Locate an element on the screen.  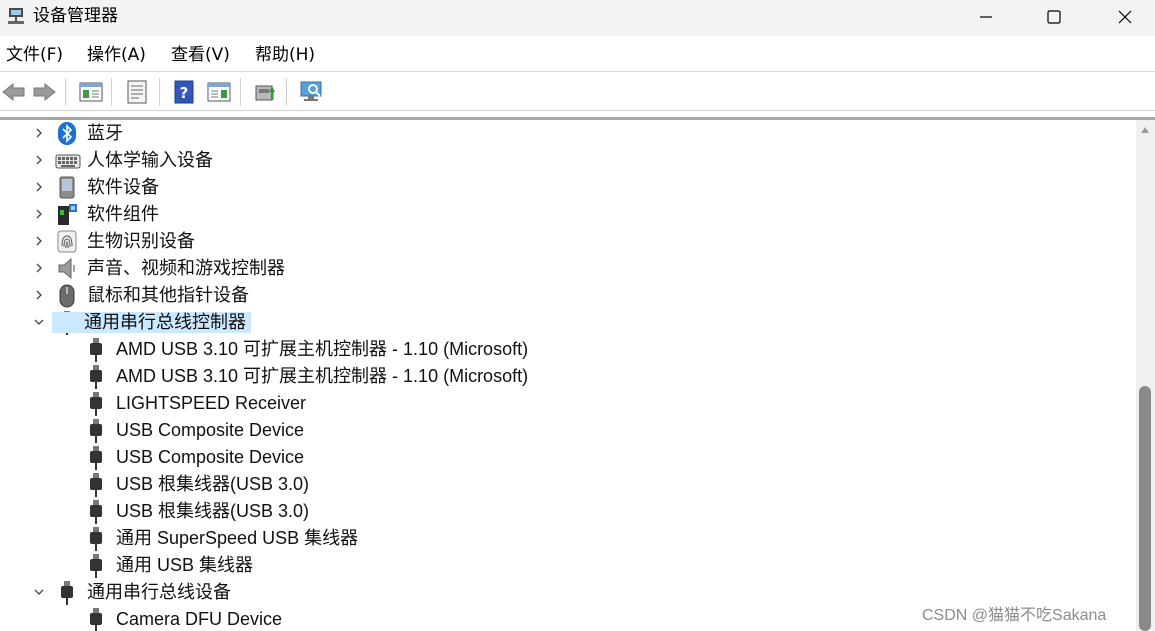
vertical-scrollbar is located at coordinates (1145, 375).